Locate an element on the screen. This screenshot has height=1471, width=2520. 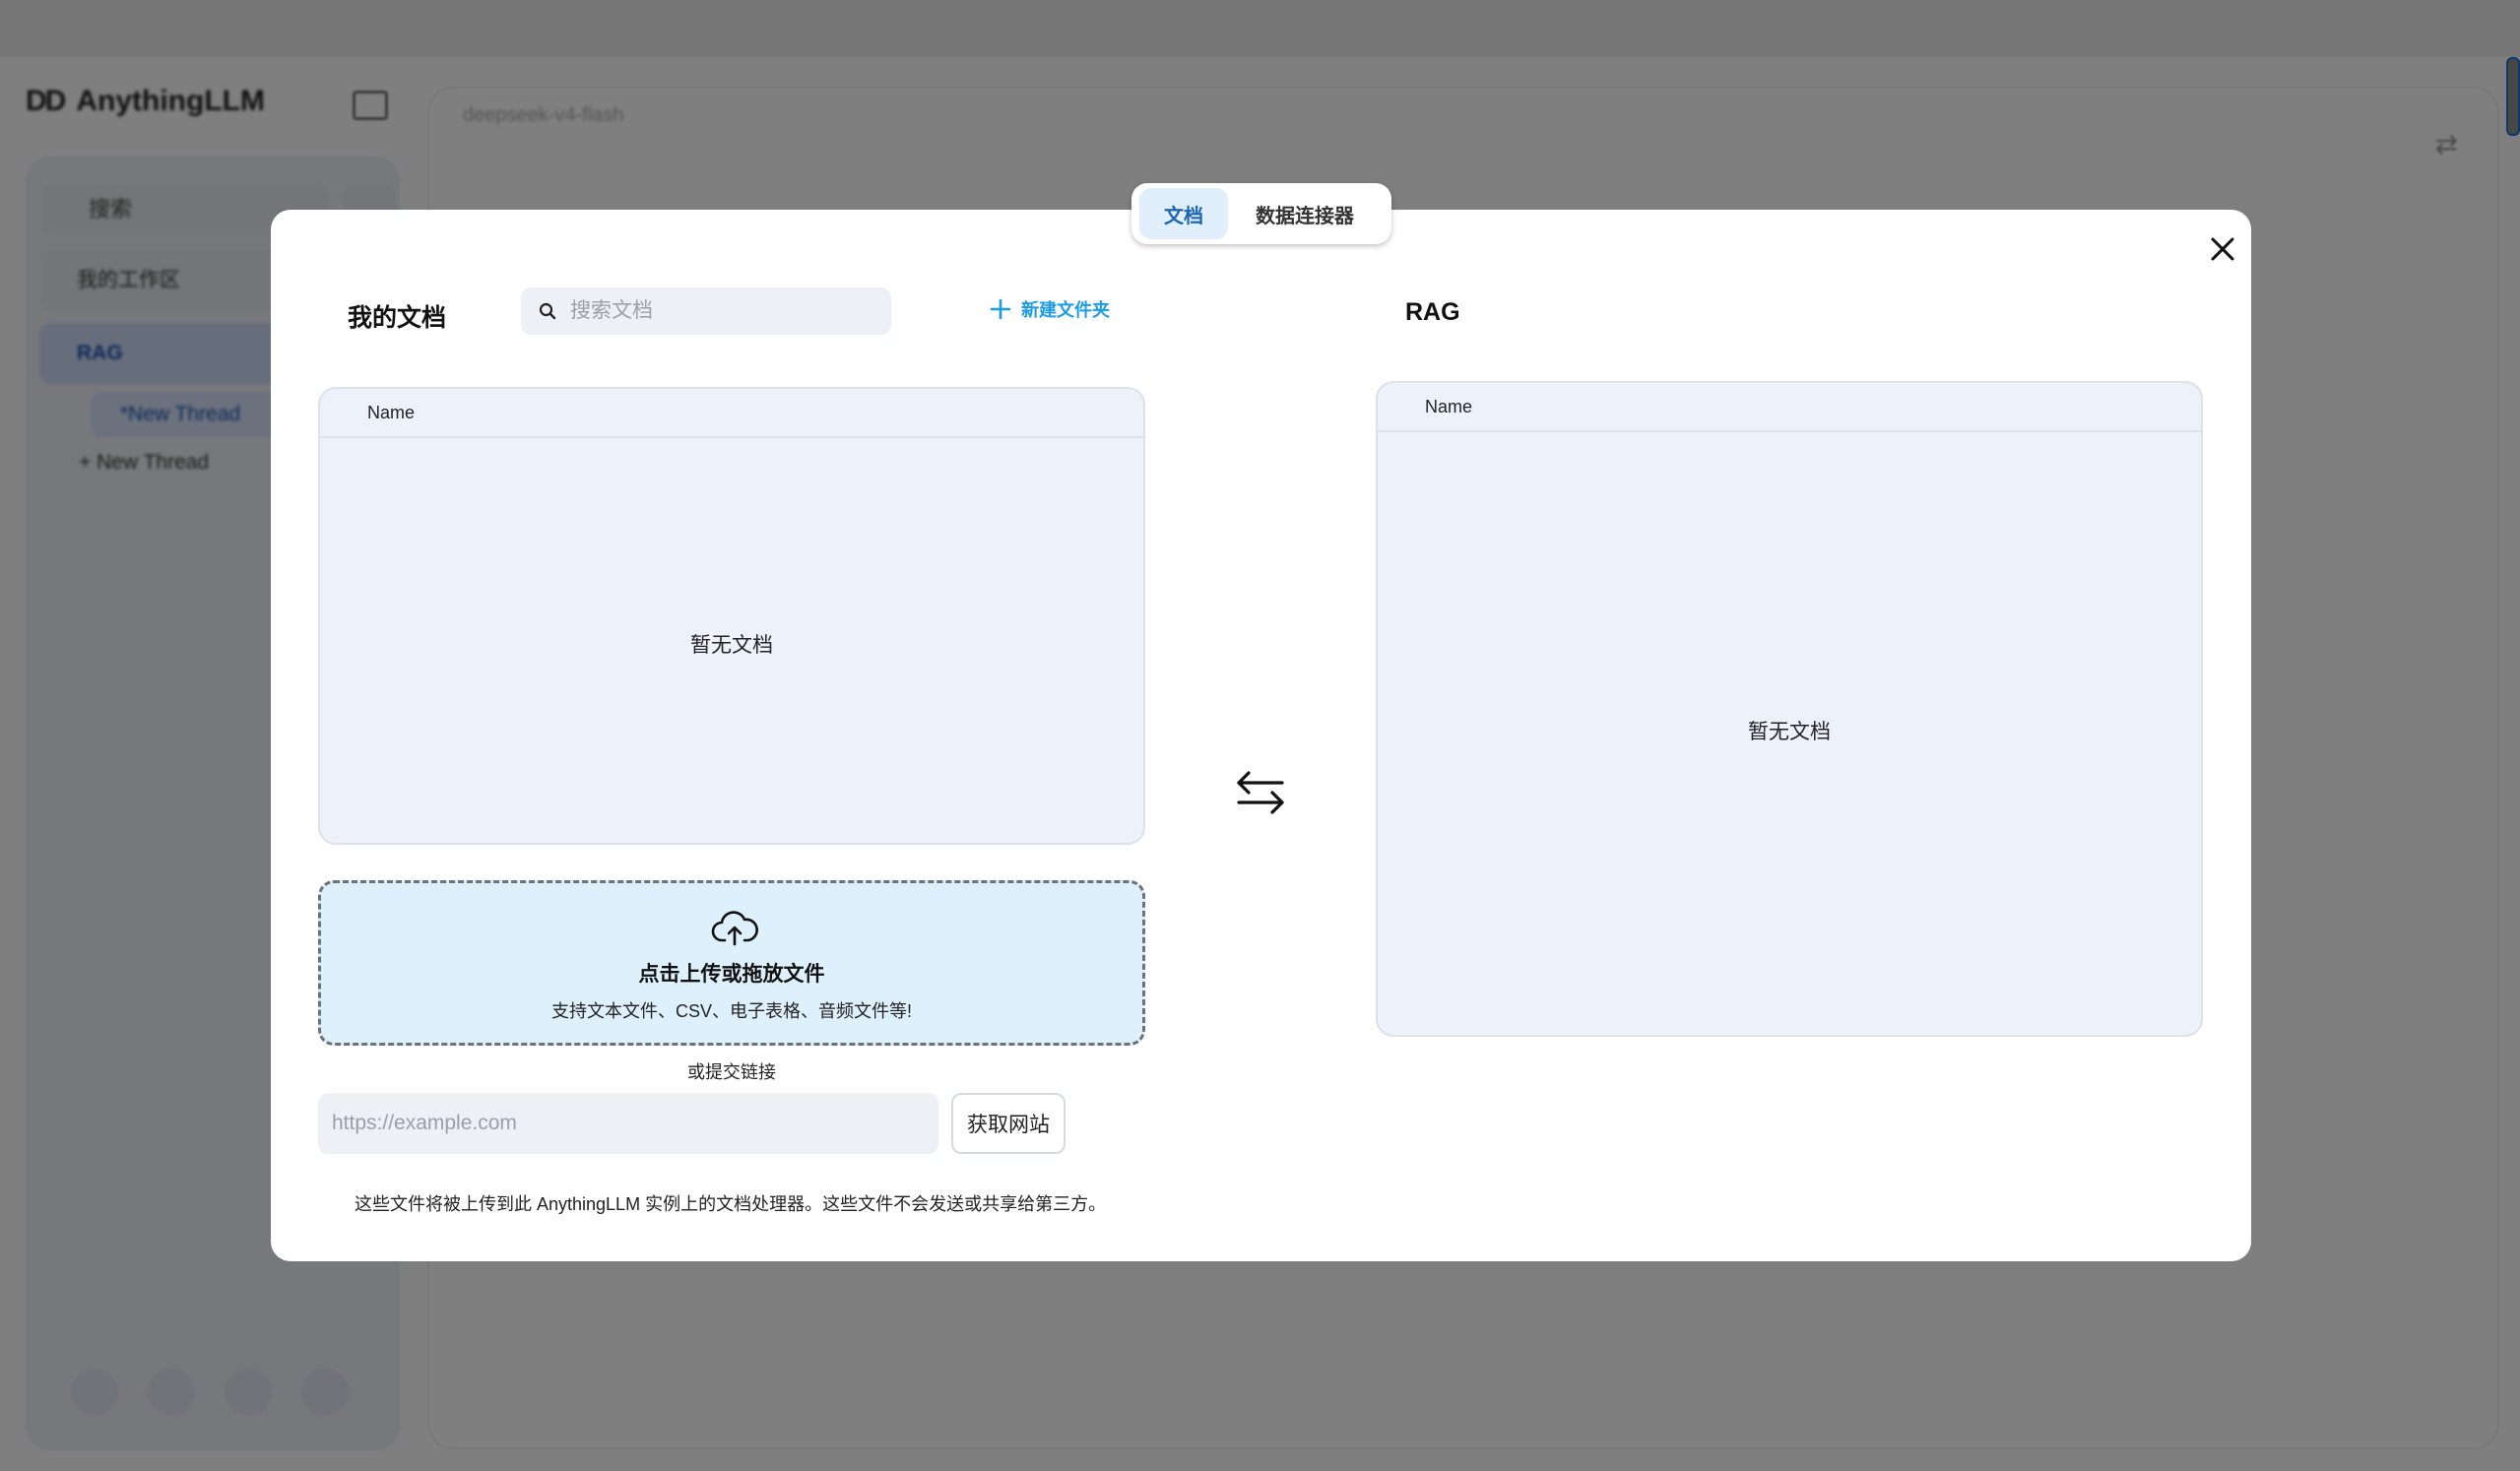
my-documents-title: 我的文档 is located at coordinates (397, 318).